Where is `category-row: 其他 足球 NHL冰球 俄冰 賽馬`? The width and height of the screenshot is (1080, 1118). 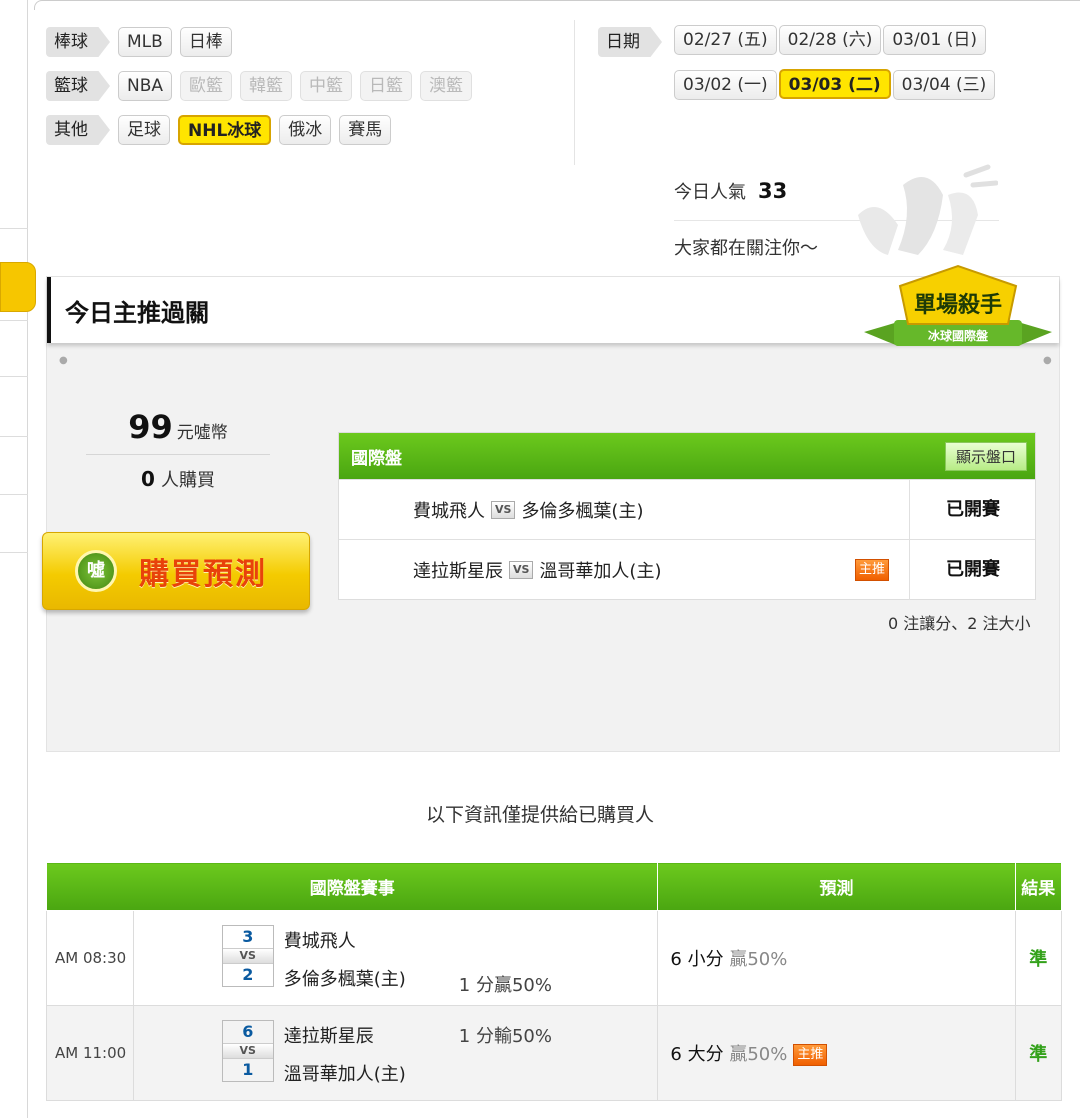
category-row: 其他 足球 NHL冰球 俄冰 賽馬 is located at coordinates (219, 130).